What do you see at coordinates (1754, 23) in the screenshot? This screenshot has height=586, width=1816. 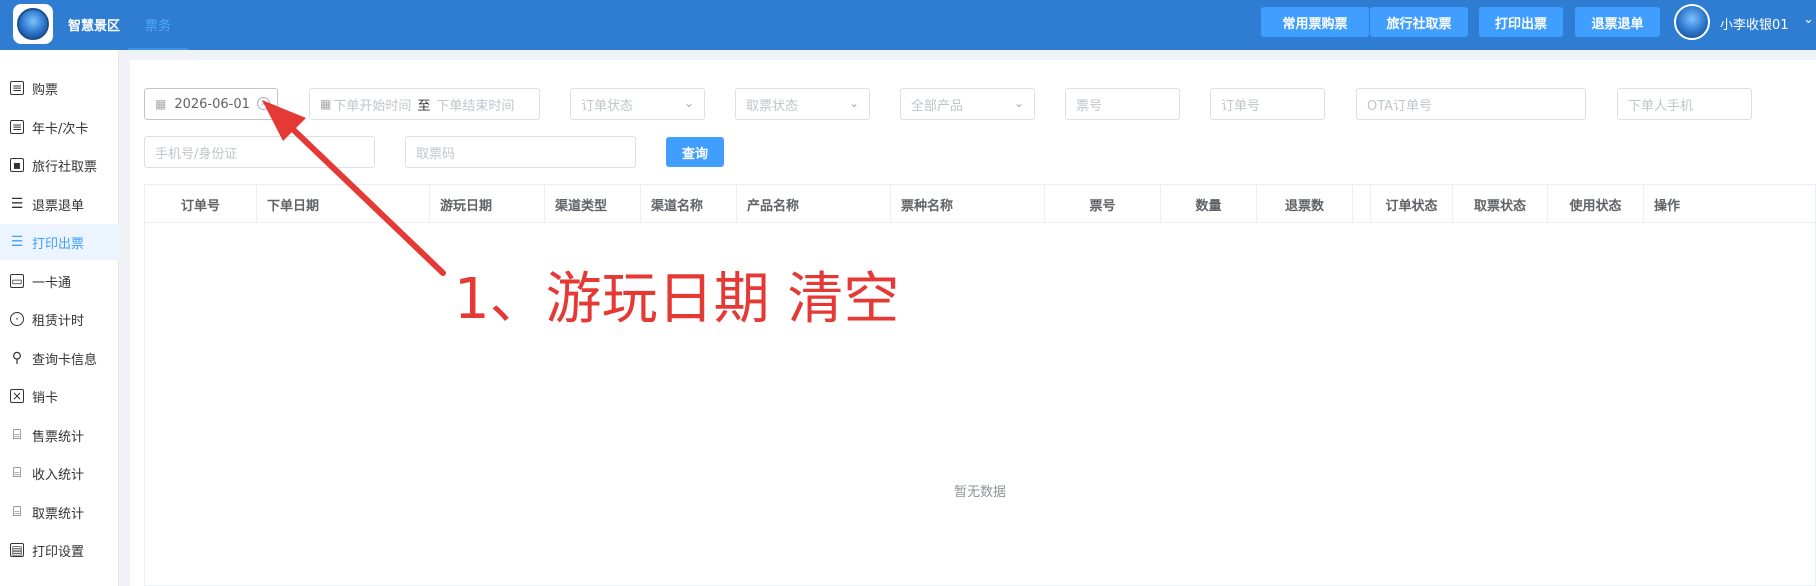 I see `user-name: 小李收银01` at bounding box center [1754, 23].